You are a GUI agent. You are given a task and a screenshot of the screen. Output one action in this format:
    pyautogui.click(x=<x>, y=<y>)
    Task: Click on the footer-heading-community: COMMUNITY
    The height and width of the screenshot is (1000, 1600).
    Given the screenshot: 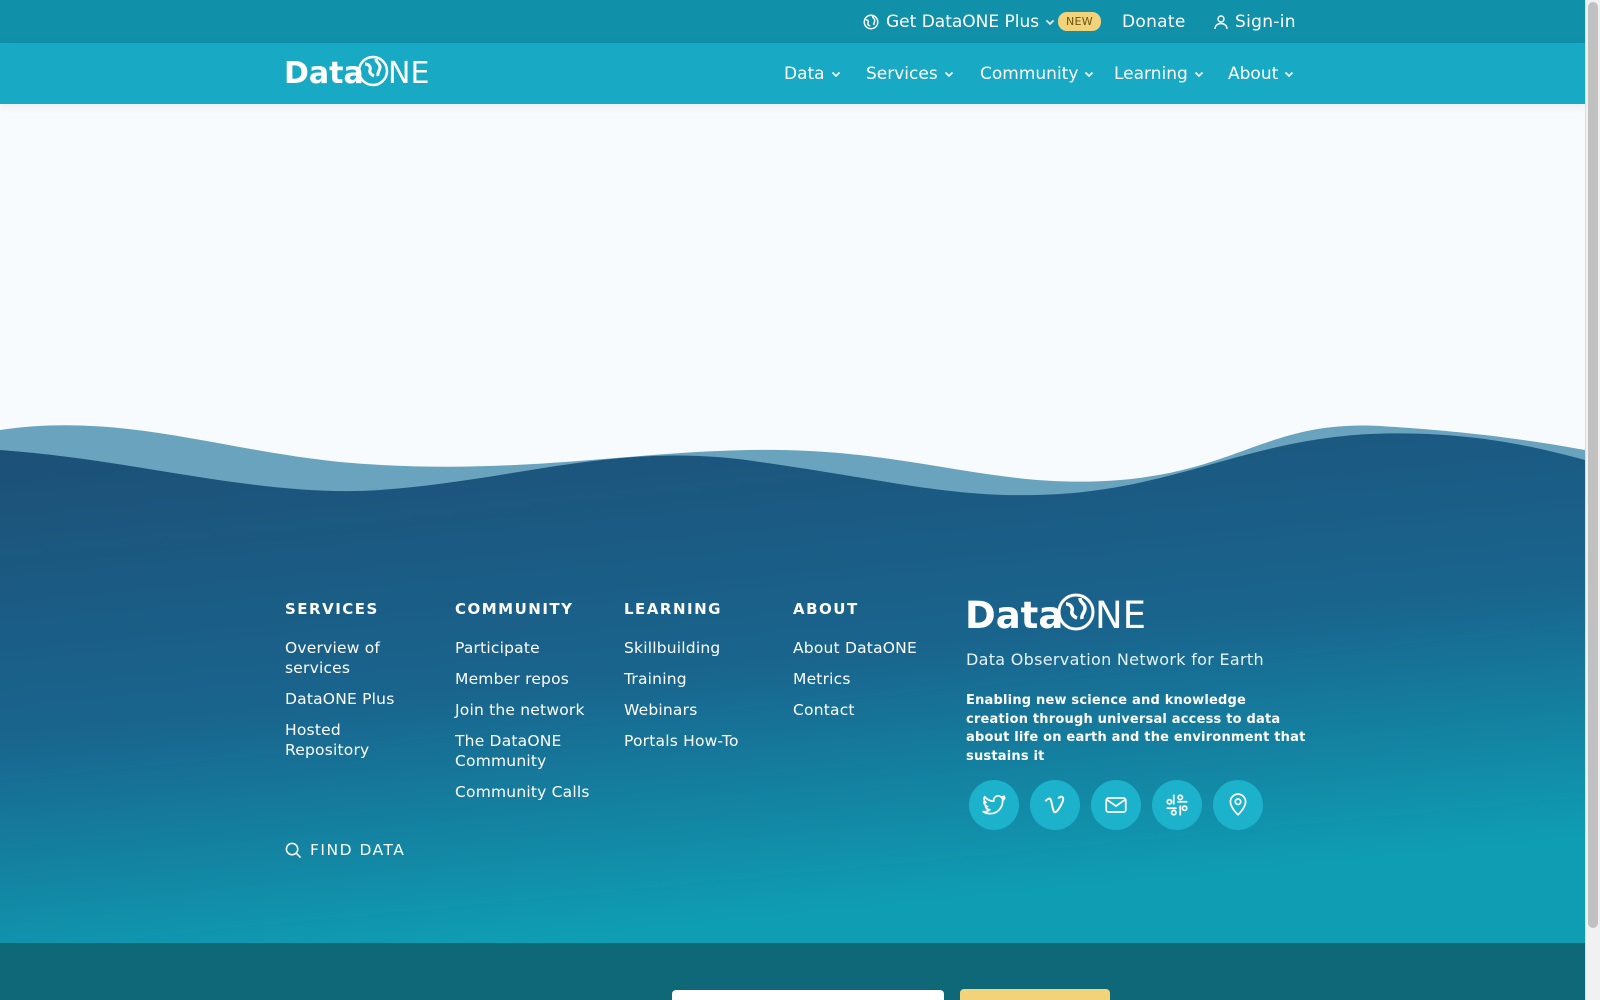 What is the action you would take?
    pyautogui.click(x=514, y=609)
    